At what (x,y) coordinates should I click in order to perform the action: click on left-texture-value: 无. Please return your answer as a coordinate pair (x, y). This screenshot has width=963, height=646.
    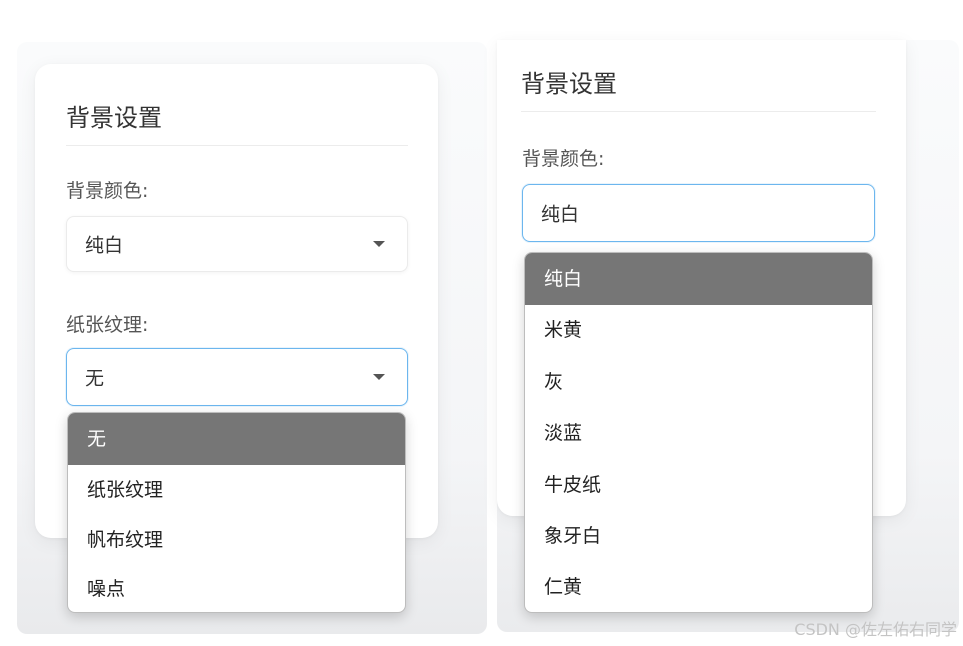
    Looking at the image, I should click on (95, 378).